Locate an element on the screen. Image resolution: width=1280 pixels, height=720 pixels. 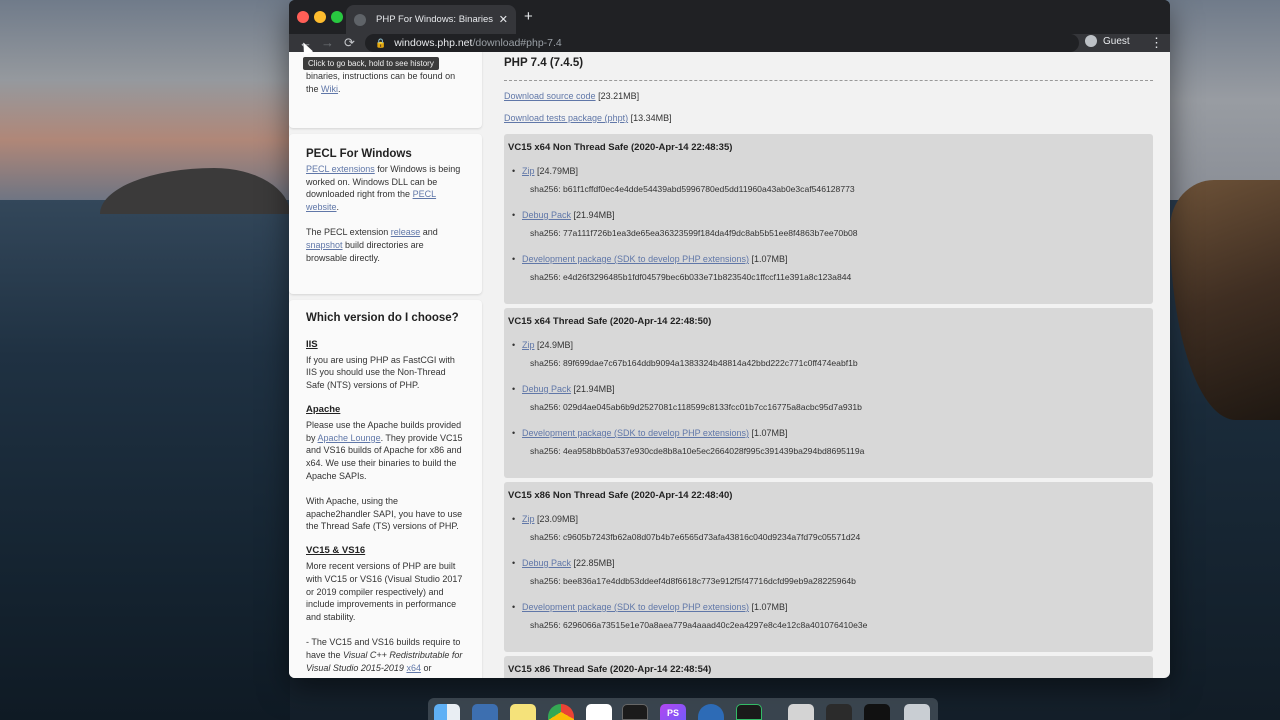
minimize-window-button is located at coordinates (320, 17).